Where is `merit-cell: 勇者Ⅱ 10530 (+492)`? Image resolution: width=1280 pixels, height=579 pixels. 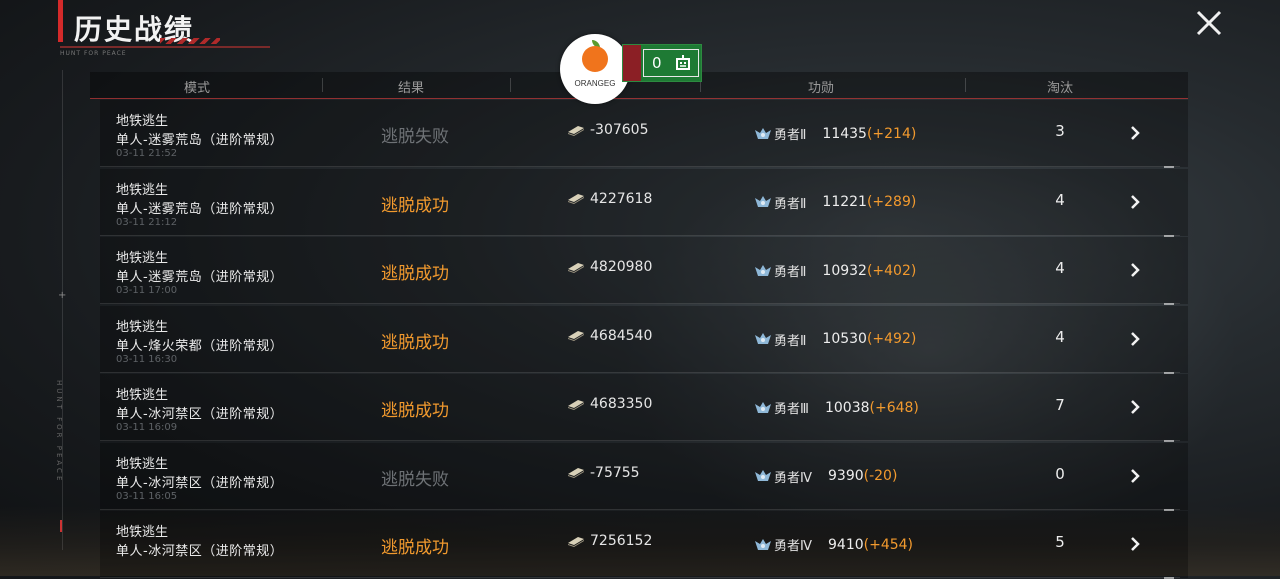
merit-cell: 勇者Ⅱ 10530 (+492) is located at coordinates (835, 339).